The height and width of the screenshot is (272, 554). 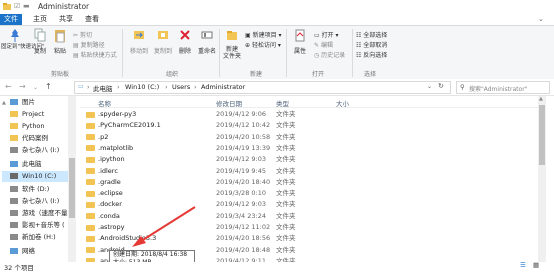 I want to click on paste-button: 粘贴, so click(x=60, y=41).